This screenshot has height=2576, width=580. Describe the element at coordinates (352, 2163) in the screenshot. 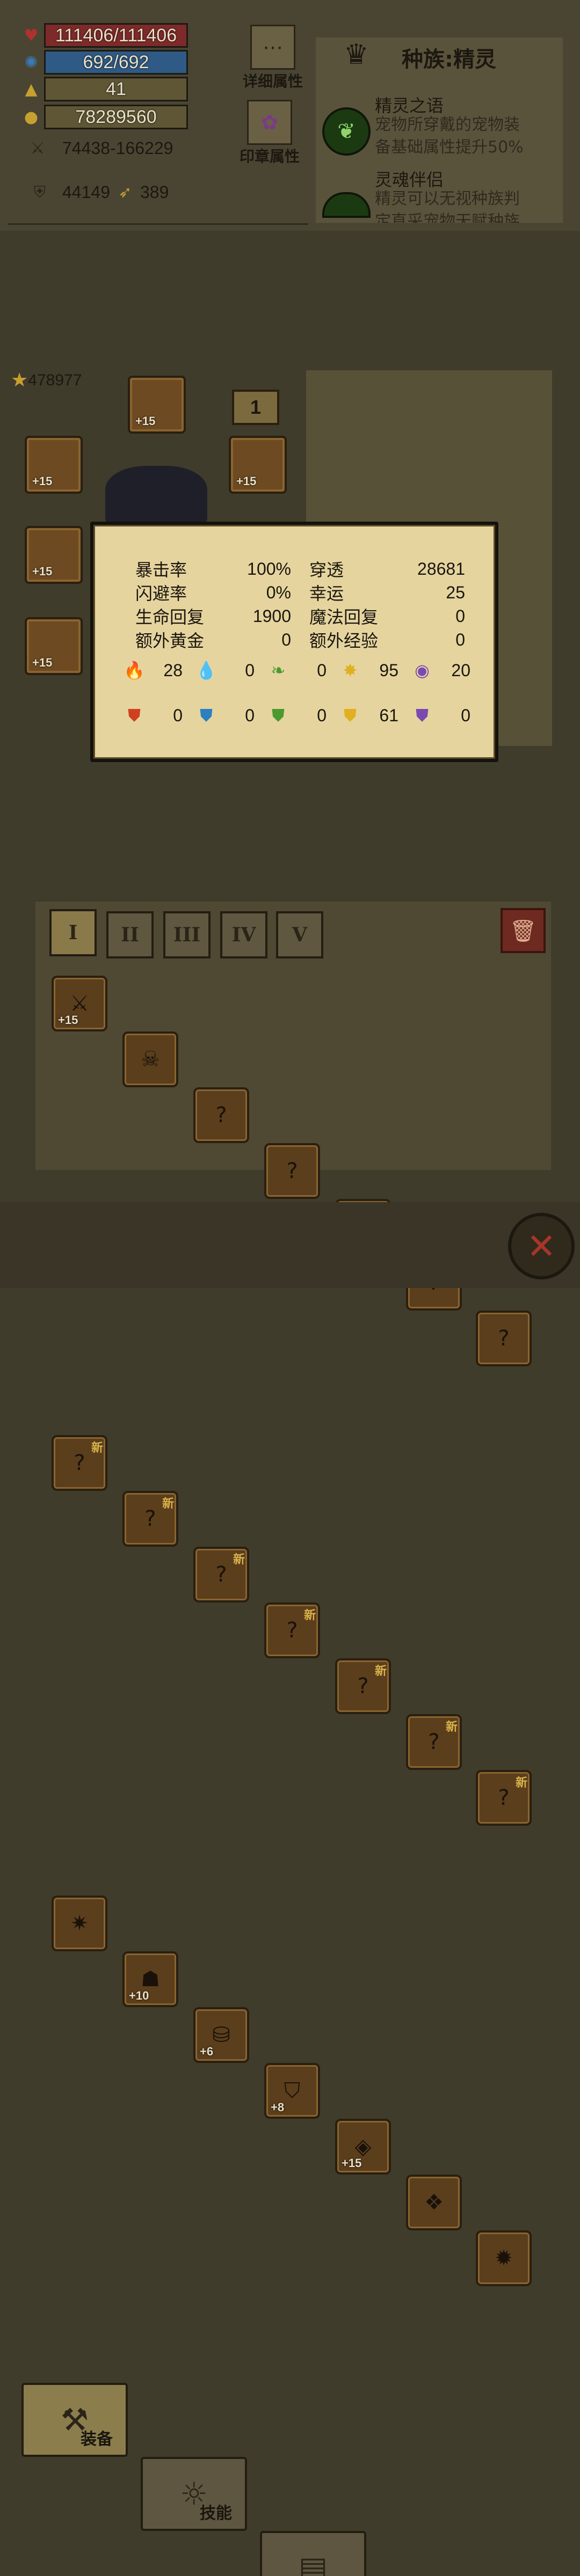

I see `item-level: +15` at that location.